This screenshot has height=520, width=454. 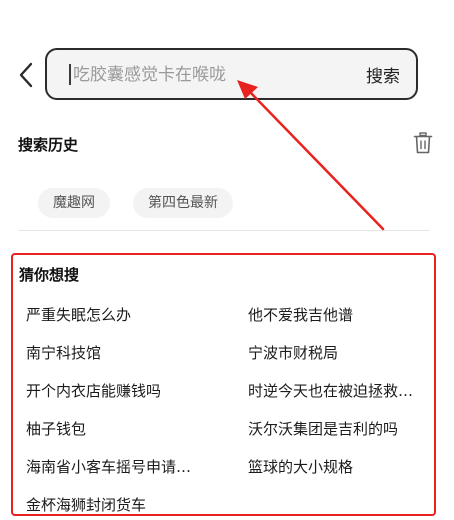 I want to click on search-button: 搜索, so click(x=383, y=74).